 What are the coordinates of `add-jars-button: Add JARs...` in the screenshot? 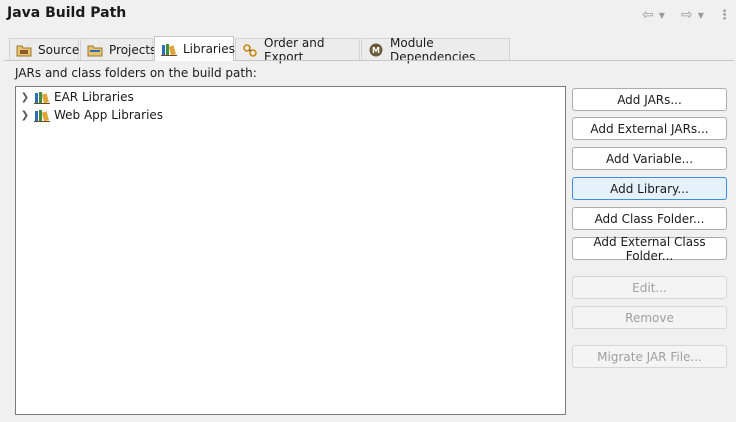 It's located at (649, 99).